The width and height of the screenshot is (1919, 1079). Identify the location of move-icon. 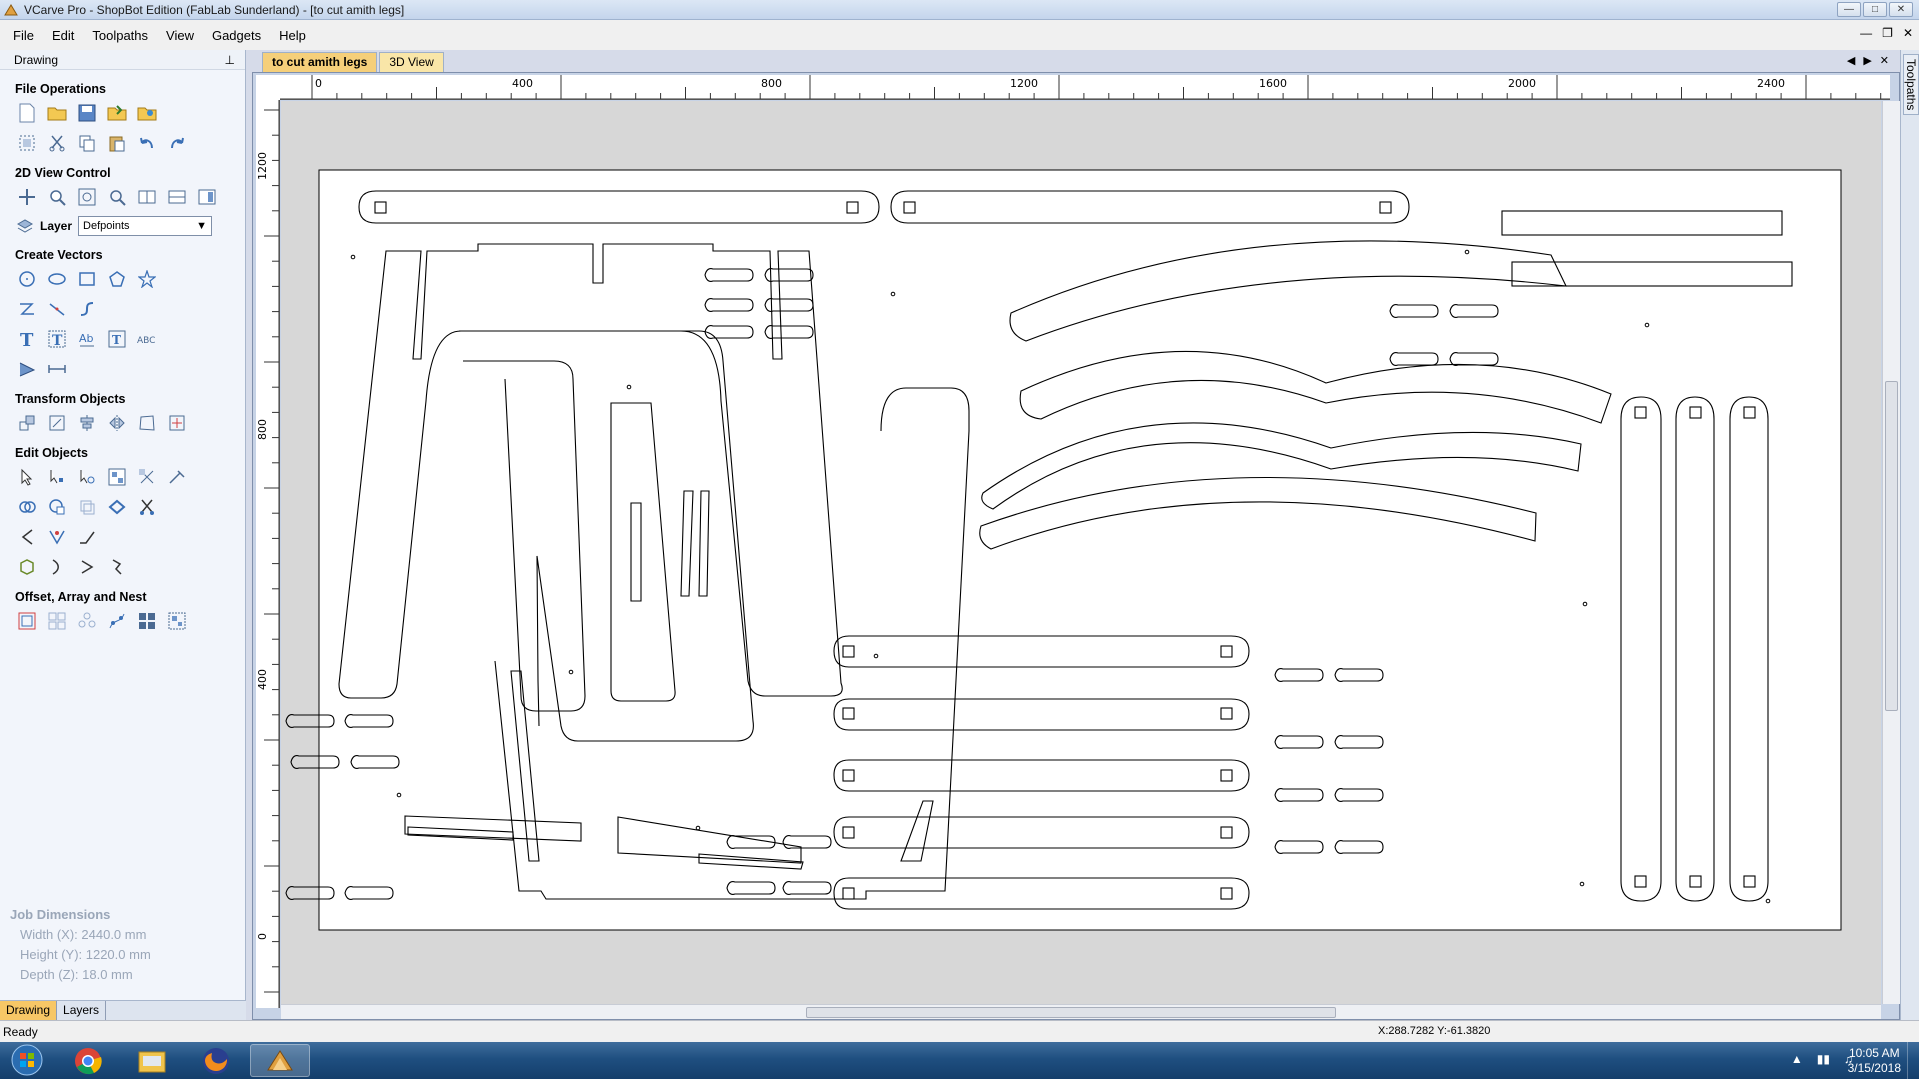
(27, 423).